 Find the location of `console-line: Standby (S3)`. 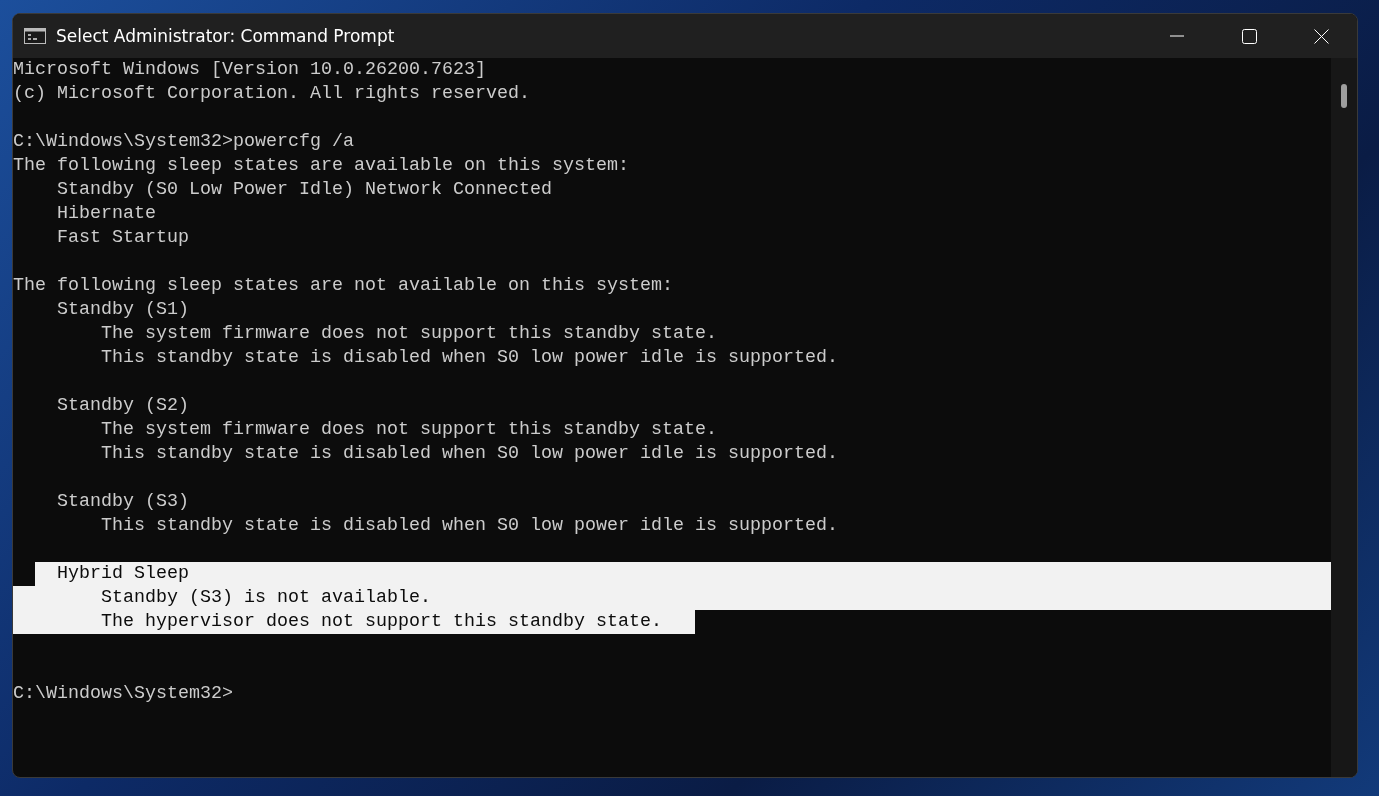

console-line: Standby (S3) is located at coordinates (122, 501).